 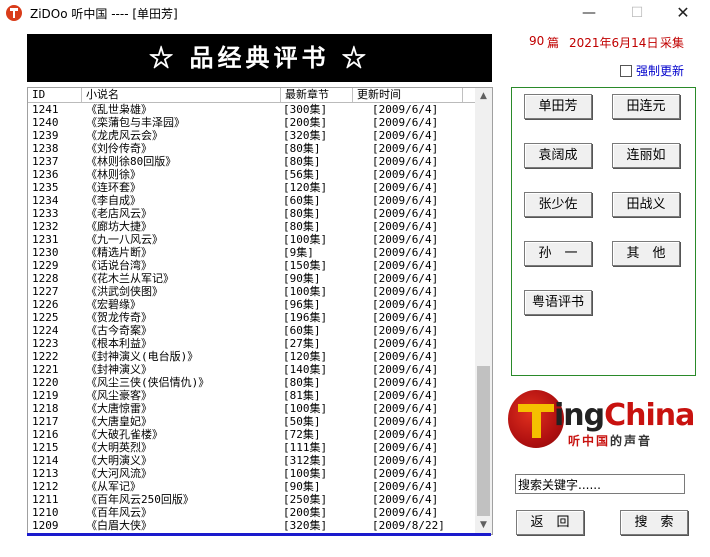 I want to click on narrator-button-tian-zhanyi: 田战义, so click(x=646, y=204).